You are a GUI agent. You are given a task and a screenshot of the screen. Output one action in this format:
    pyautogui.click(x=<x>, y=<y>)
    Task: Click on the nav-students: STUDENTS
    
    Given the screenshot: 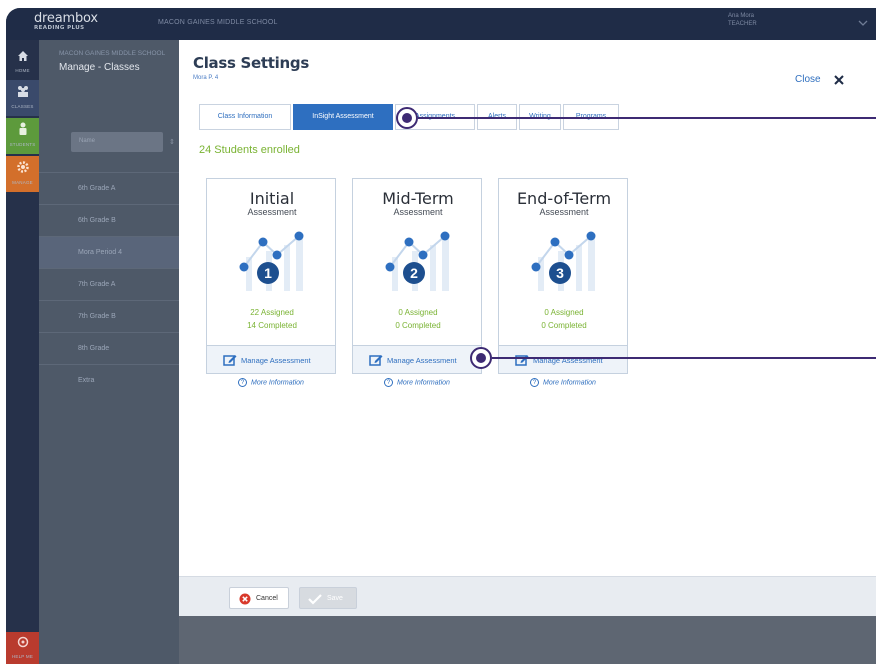 What is the action you would take?
    pyautogui.click(x=22, y=136)
    